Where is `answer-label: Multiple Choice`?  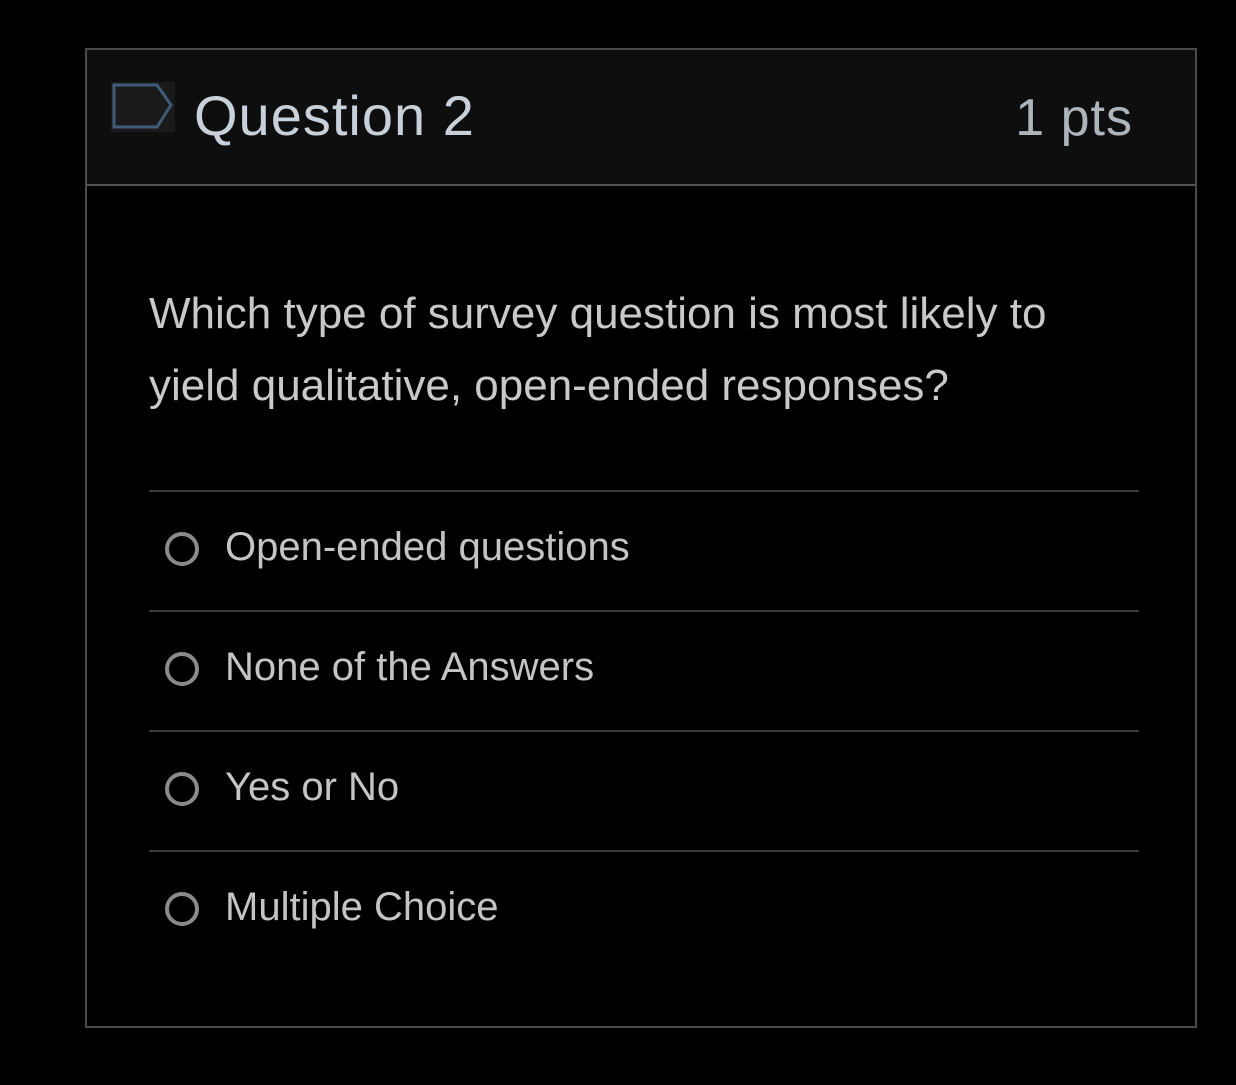 answer-label: Multiple Choice is located at coordinates (362, 907).